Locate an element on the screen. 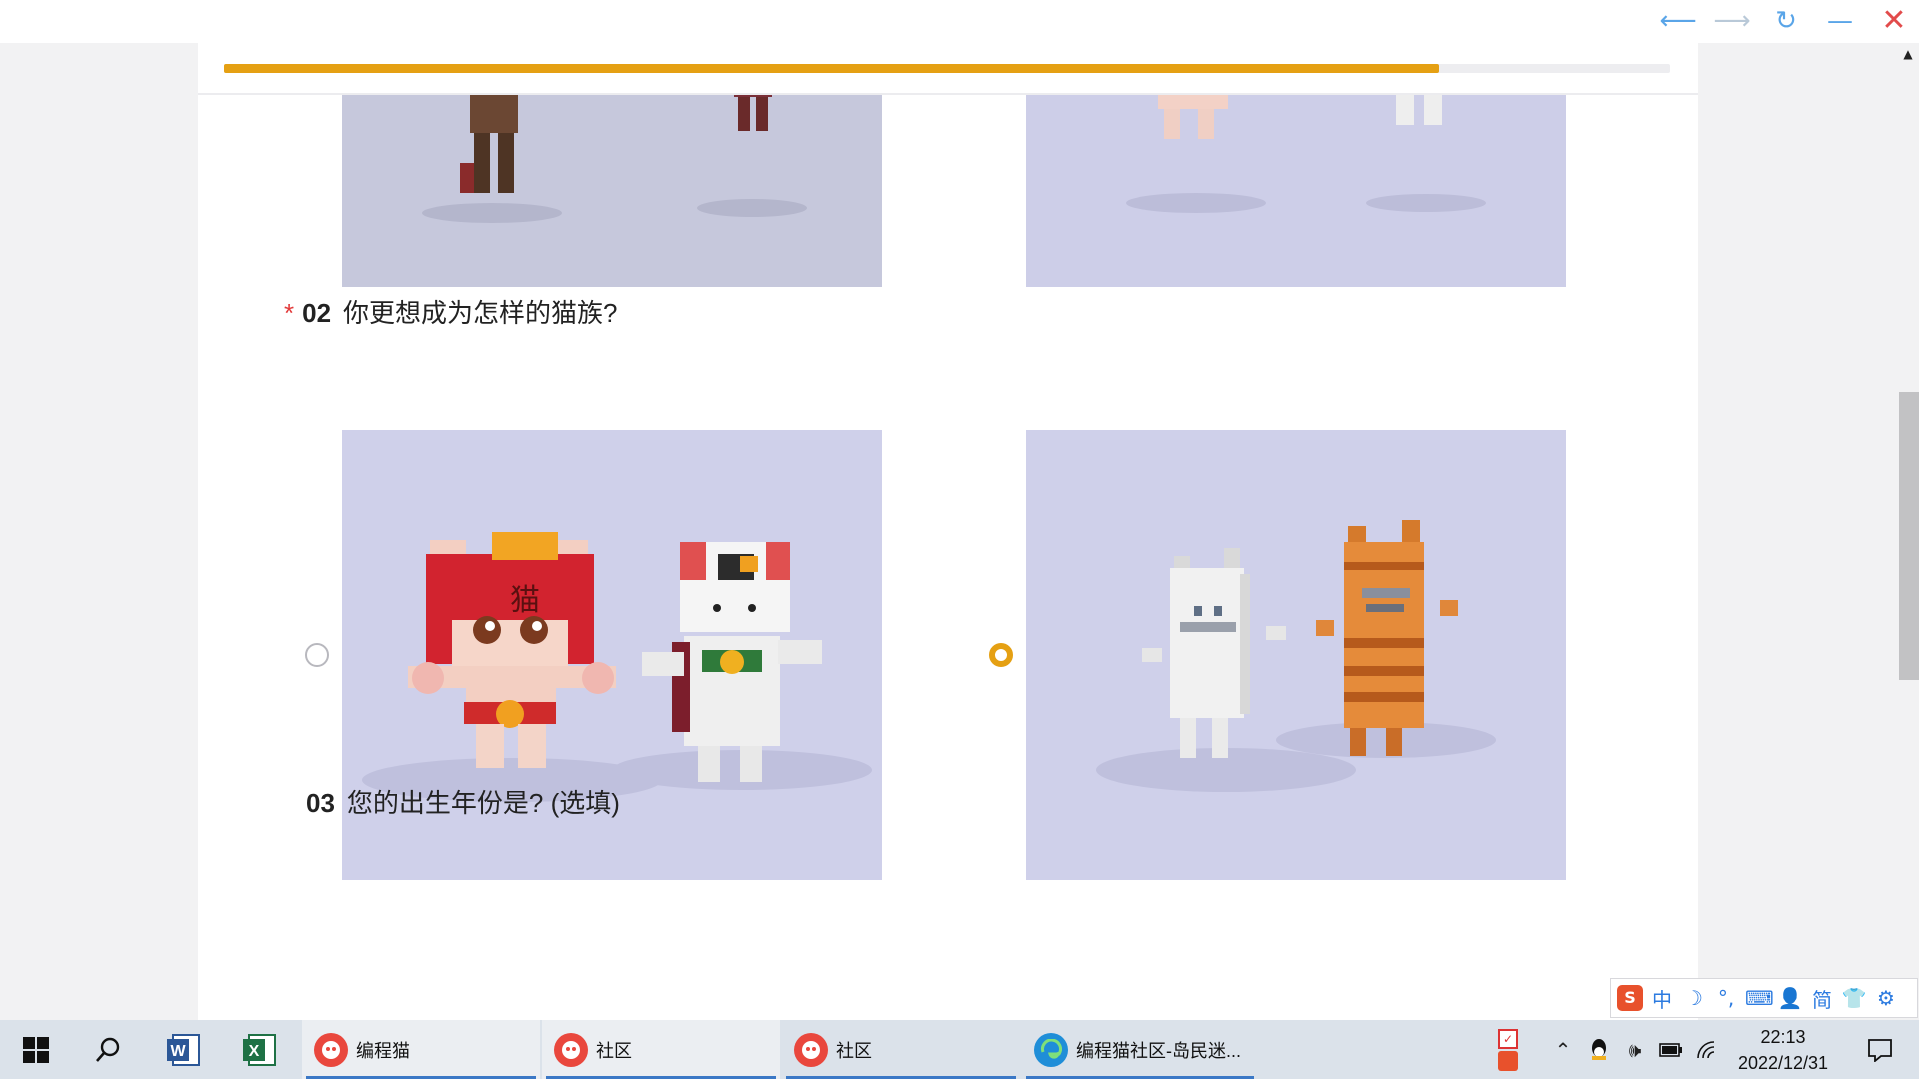  svg-text: 猫 is located at coordinates (525, 600).